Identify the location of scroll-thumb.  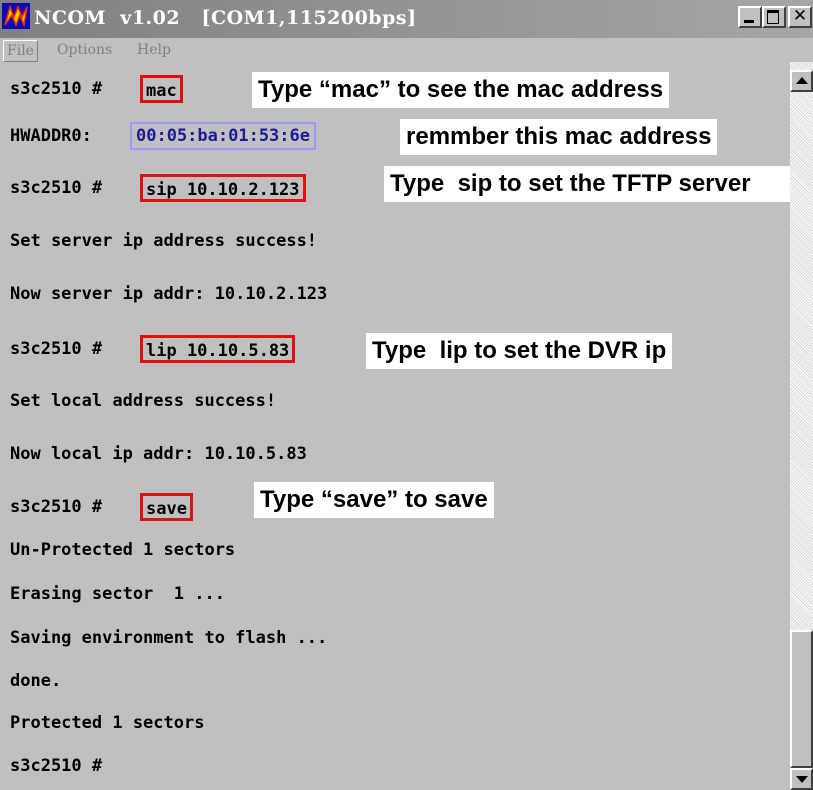
(801, 699).